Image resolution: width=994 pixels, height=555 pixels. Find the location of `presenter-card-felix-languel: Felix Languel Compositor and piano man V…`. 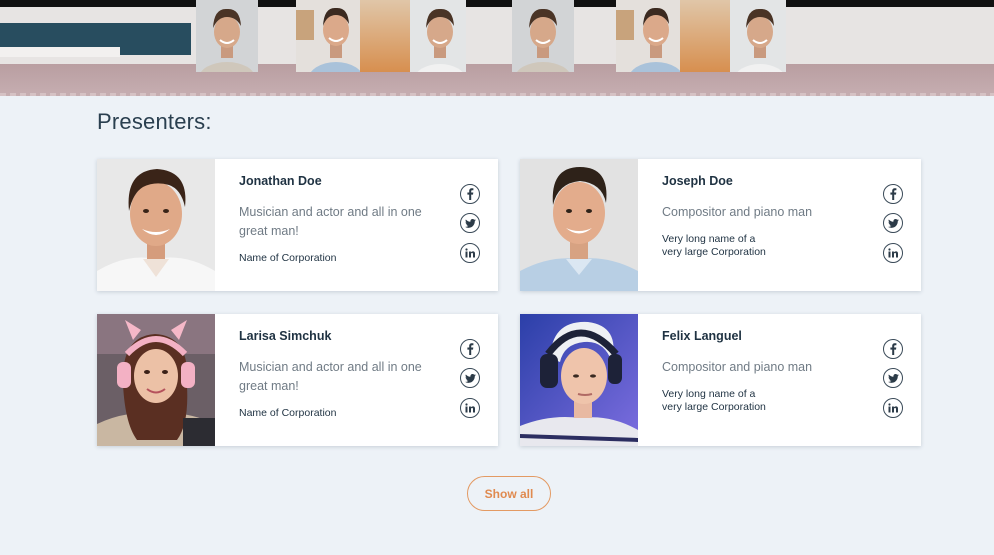

presenter-card-felix-languel: Felix Languel Compositor and piano man V… is located at coordinates (720, 380).